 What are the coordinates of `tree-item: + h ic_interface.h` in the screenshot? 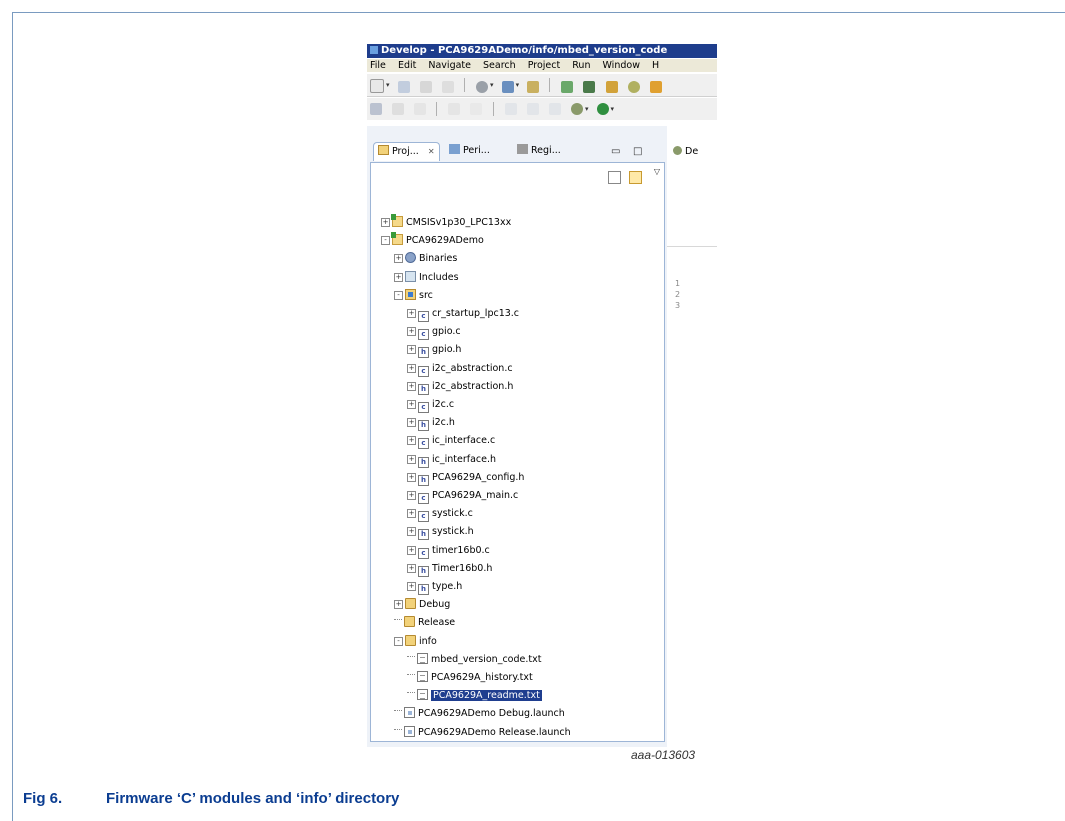 It's located at (451, 460).